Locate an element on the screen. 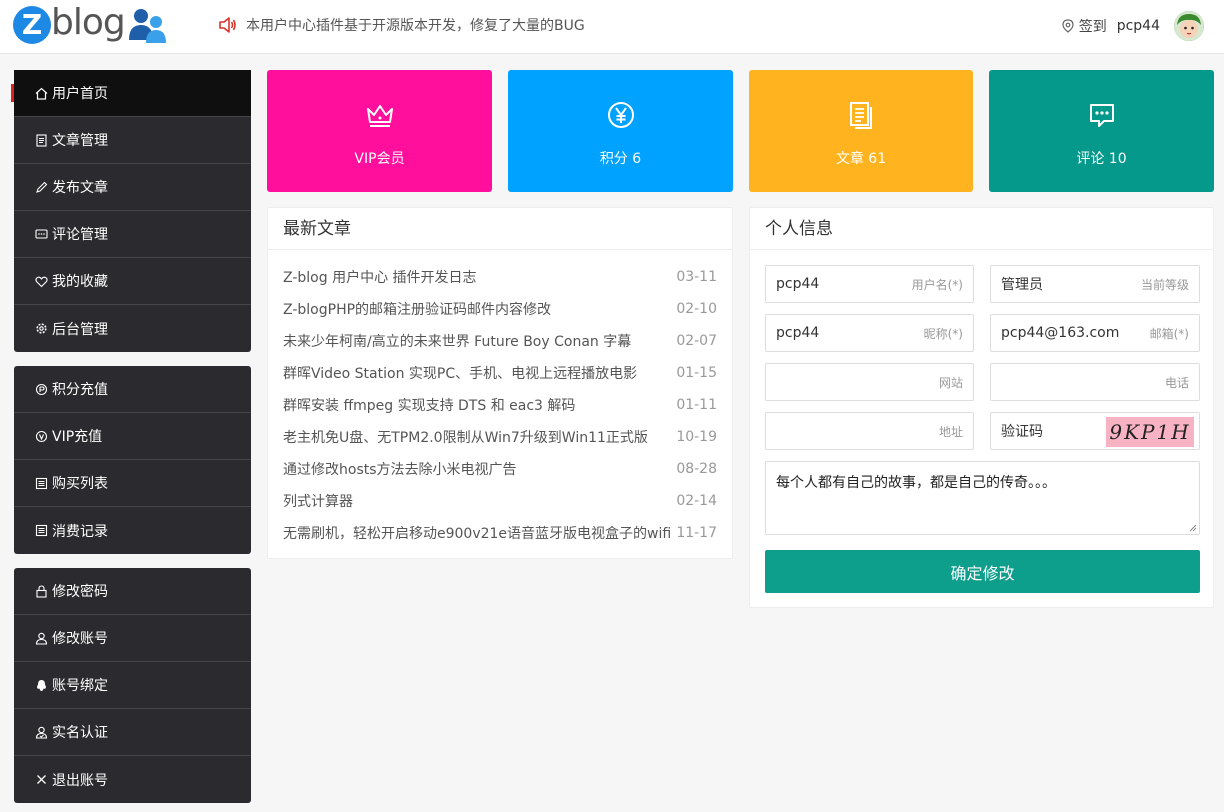 This screenshot has width=1224, height=812. vip-icon is located at coordinates (41, 436).